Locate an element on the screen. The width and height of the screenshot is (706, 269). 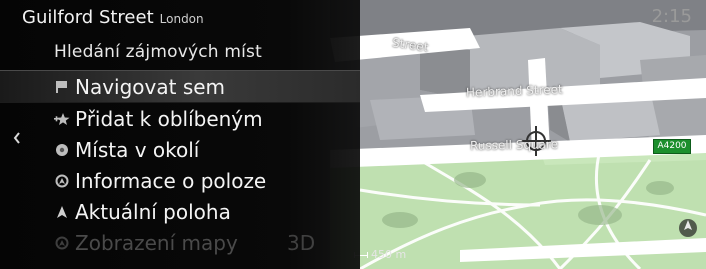
menu-item-nearby-places: Místa v okolí is located at coordinates (180, 149).